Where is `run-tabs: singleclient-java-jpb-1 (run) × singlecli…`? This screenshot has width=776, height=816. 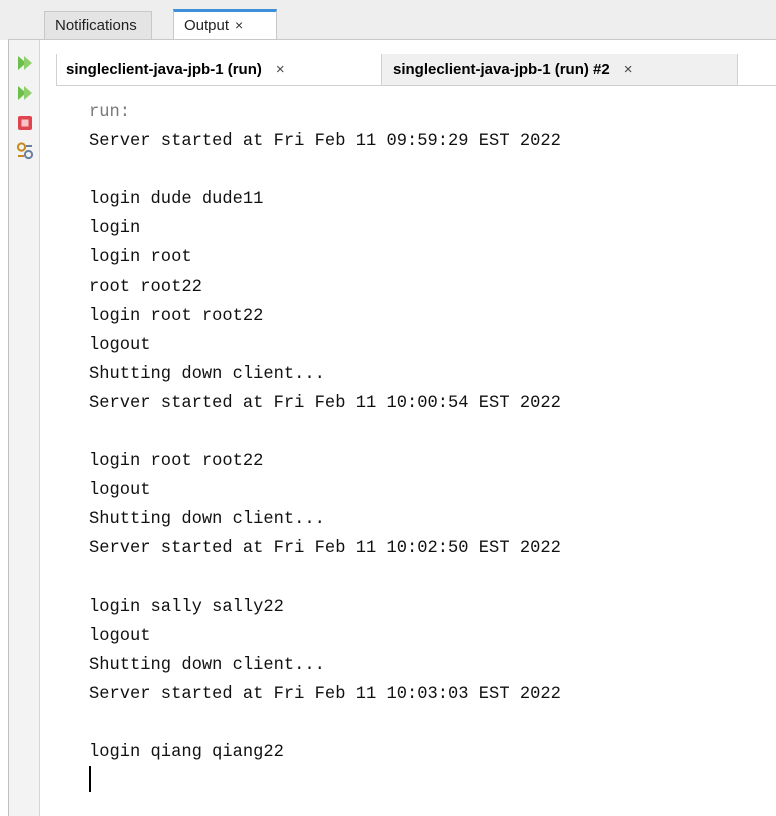
run-tabs: singleclient-java-jpb-1 (run) × singlecli… is located at coordinates (408, 63).